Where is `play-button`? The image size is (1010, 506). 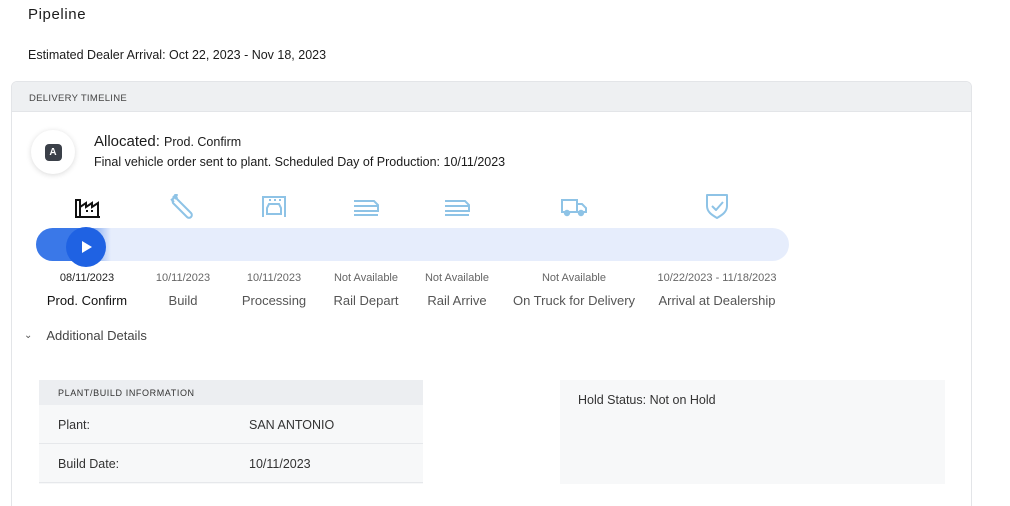
play-button is located at coordinates (86, 247).